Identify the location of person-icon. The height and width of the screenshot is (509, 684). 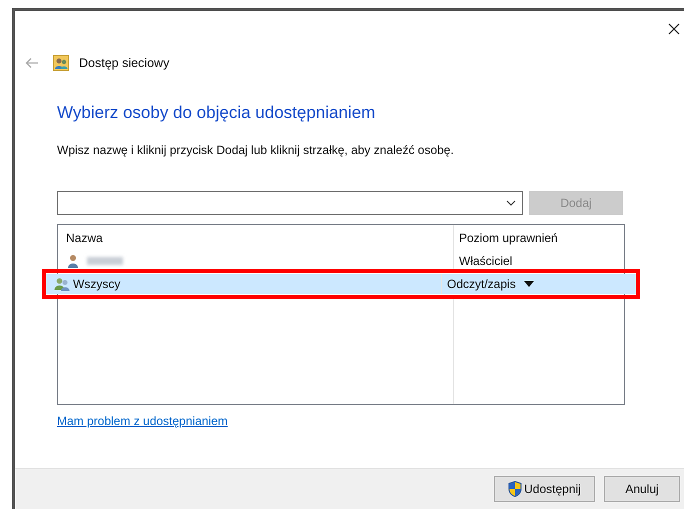
(73, 261).